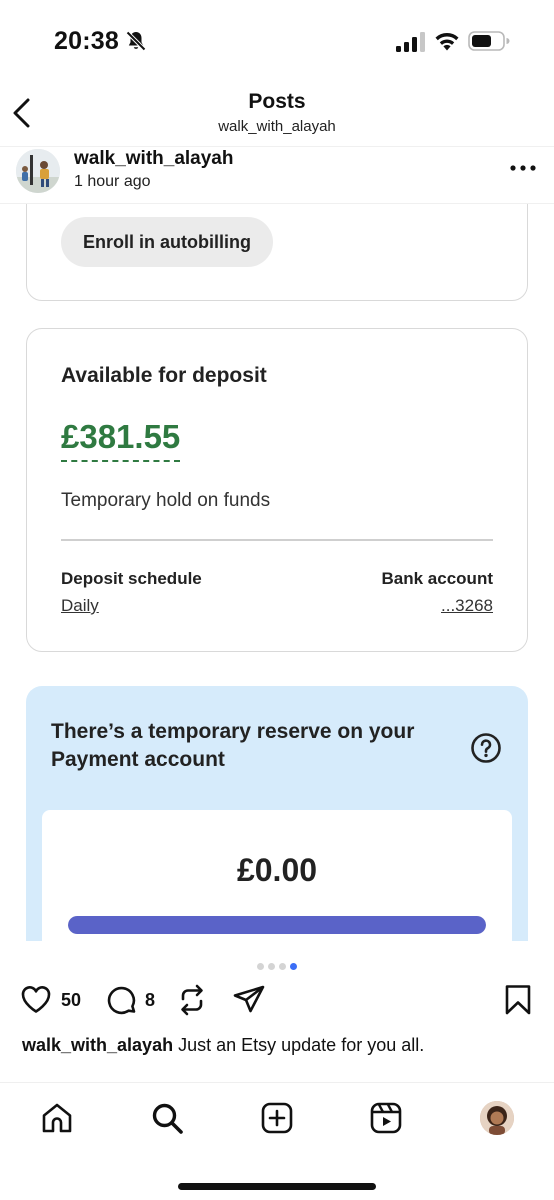 The image size is (554, 1200). I want to click on deposit-title: Available for deposit, so click(164, 375).